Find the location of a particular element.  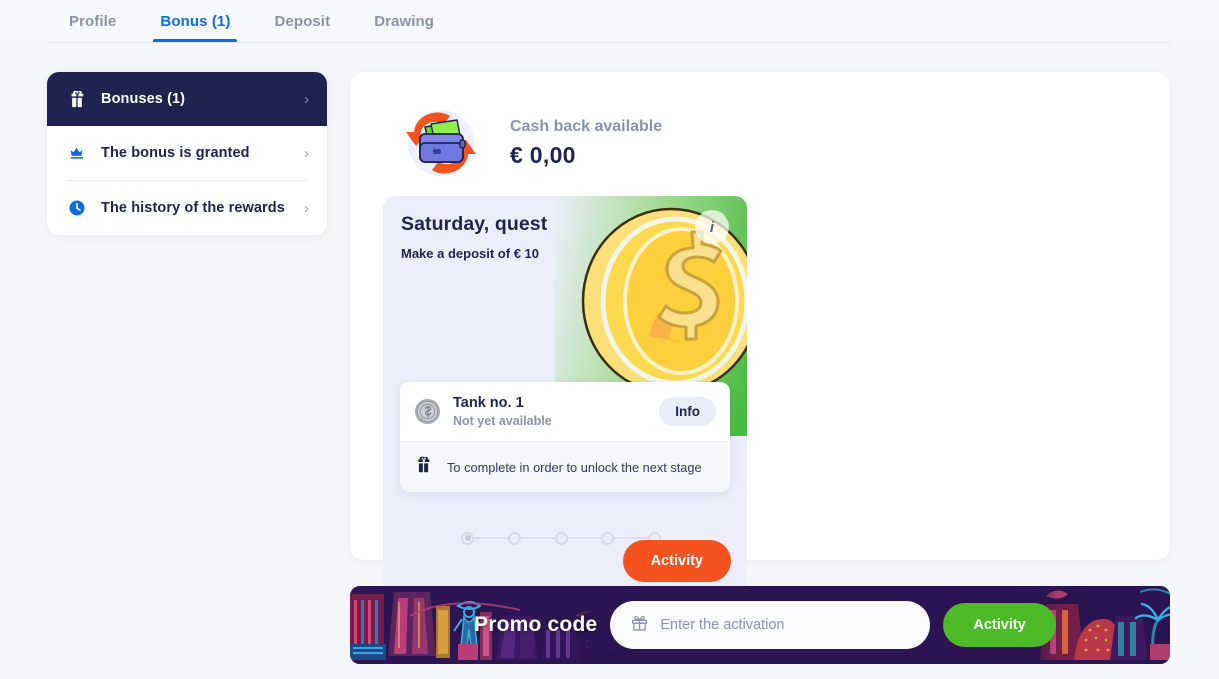

tab-bonus: Bonus (1) is located at coordinates (195, 21).